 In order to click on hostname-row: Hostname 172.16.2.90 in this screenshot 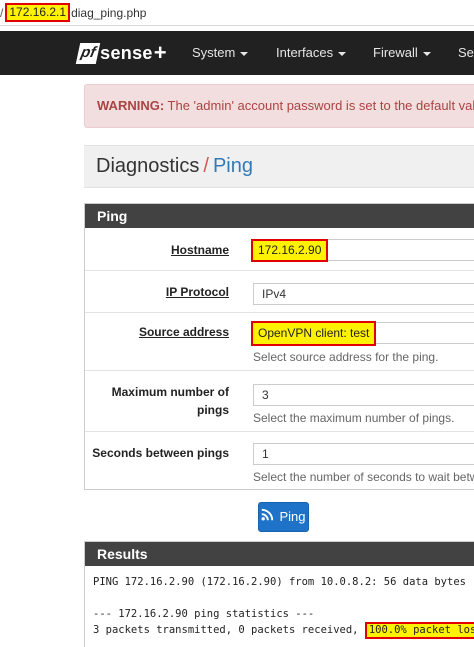, I will do `click(279, 250)`.